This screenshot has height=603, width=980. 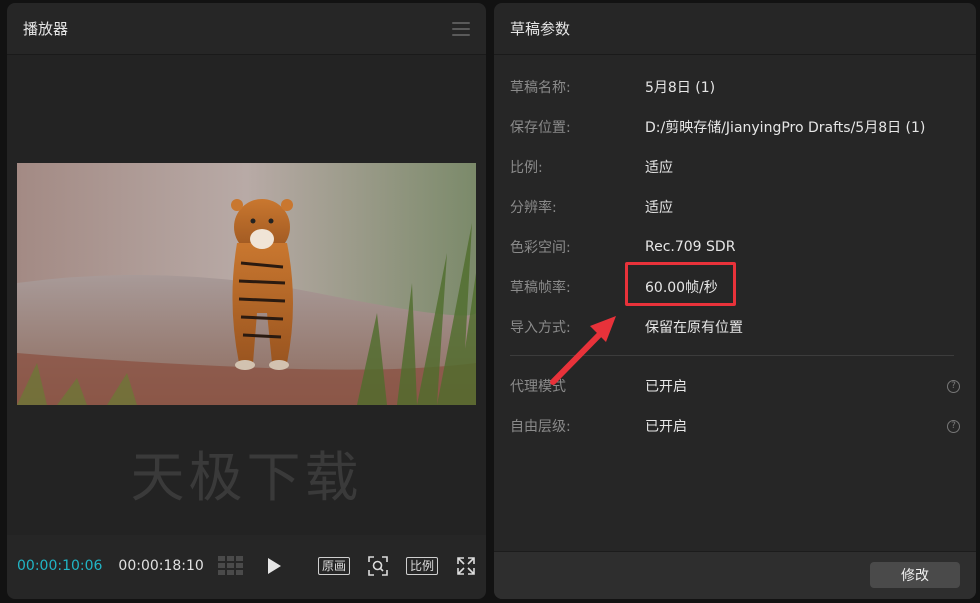 I want to click on prop-label: 代理模式, so click(x=538, y=387).